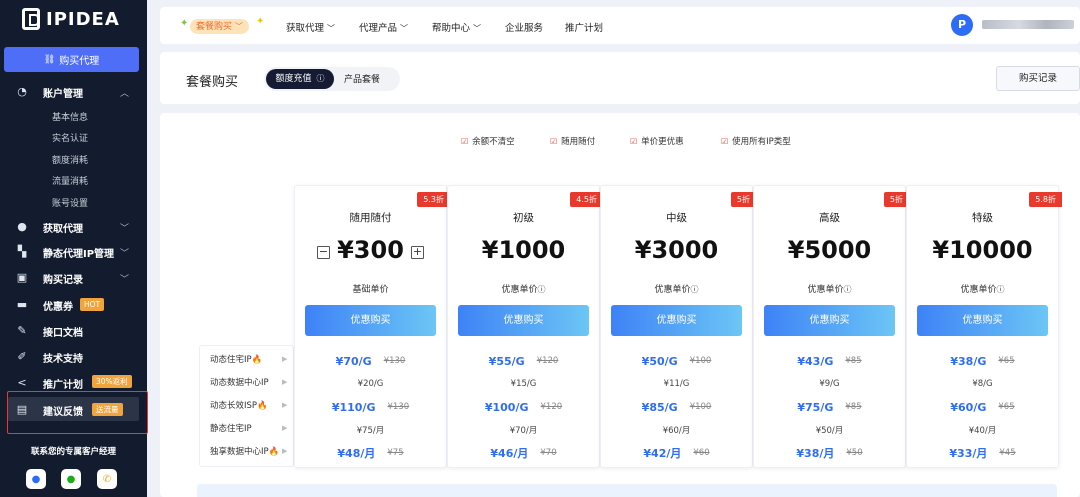 The height and width of the screenshot is (497, 1080). Describe the element at coordinates (523, 430) in the screenshot. I see `price-row: ¥70/月` at that location.